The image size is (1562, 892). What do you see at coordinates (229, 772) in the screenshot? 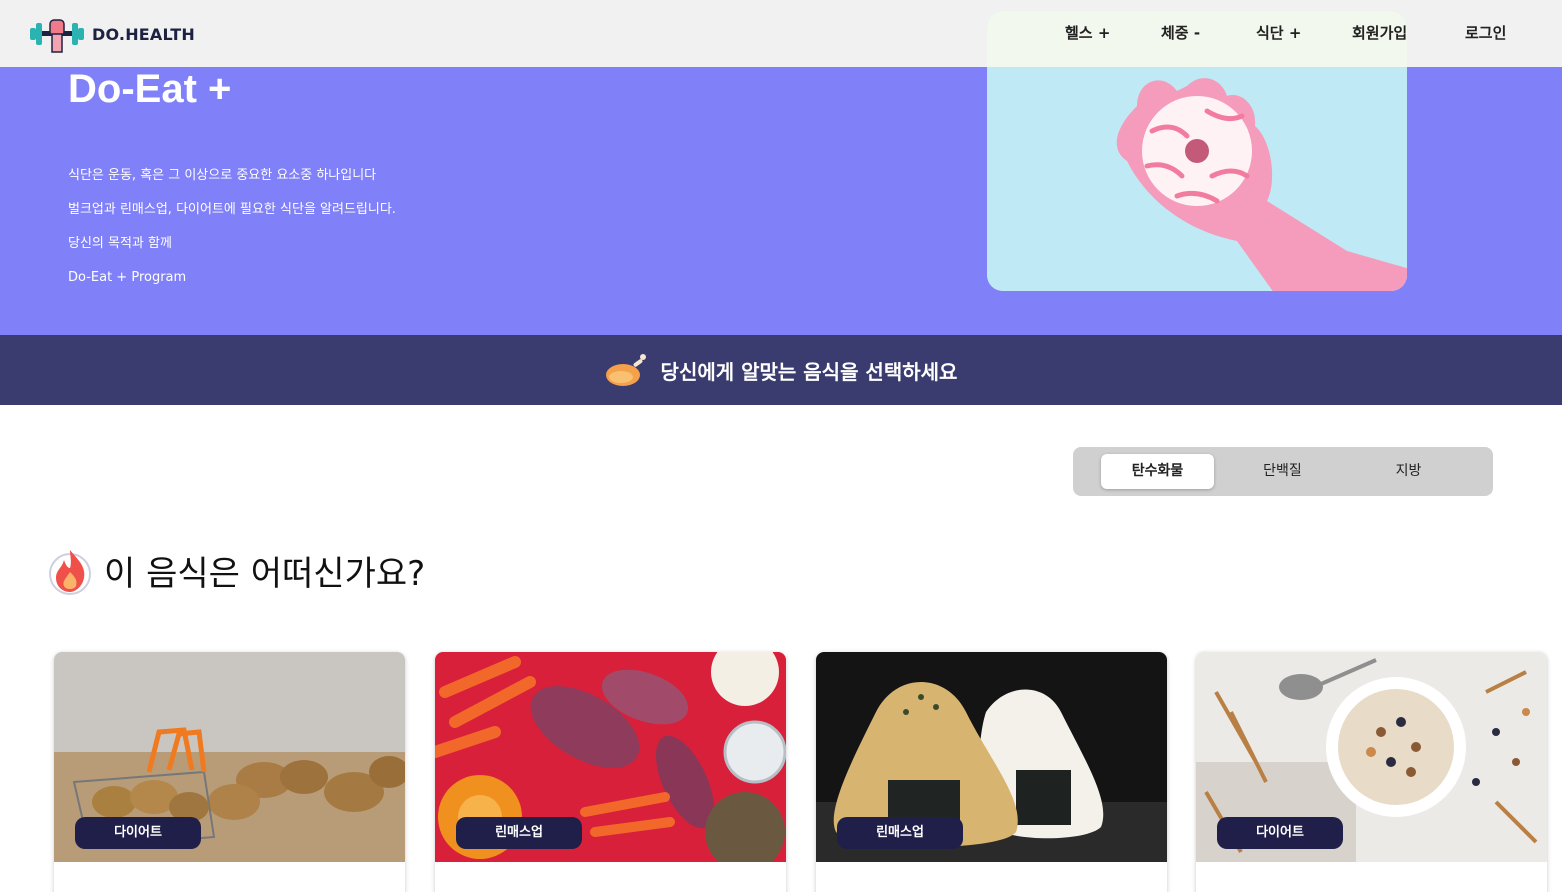
I see `food-card-potatoes: 다이어트` at bounding box center [229, 772].